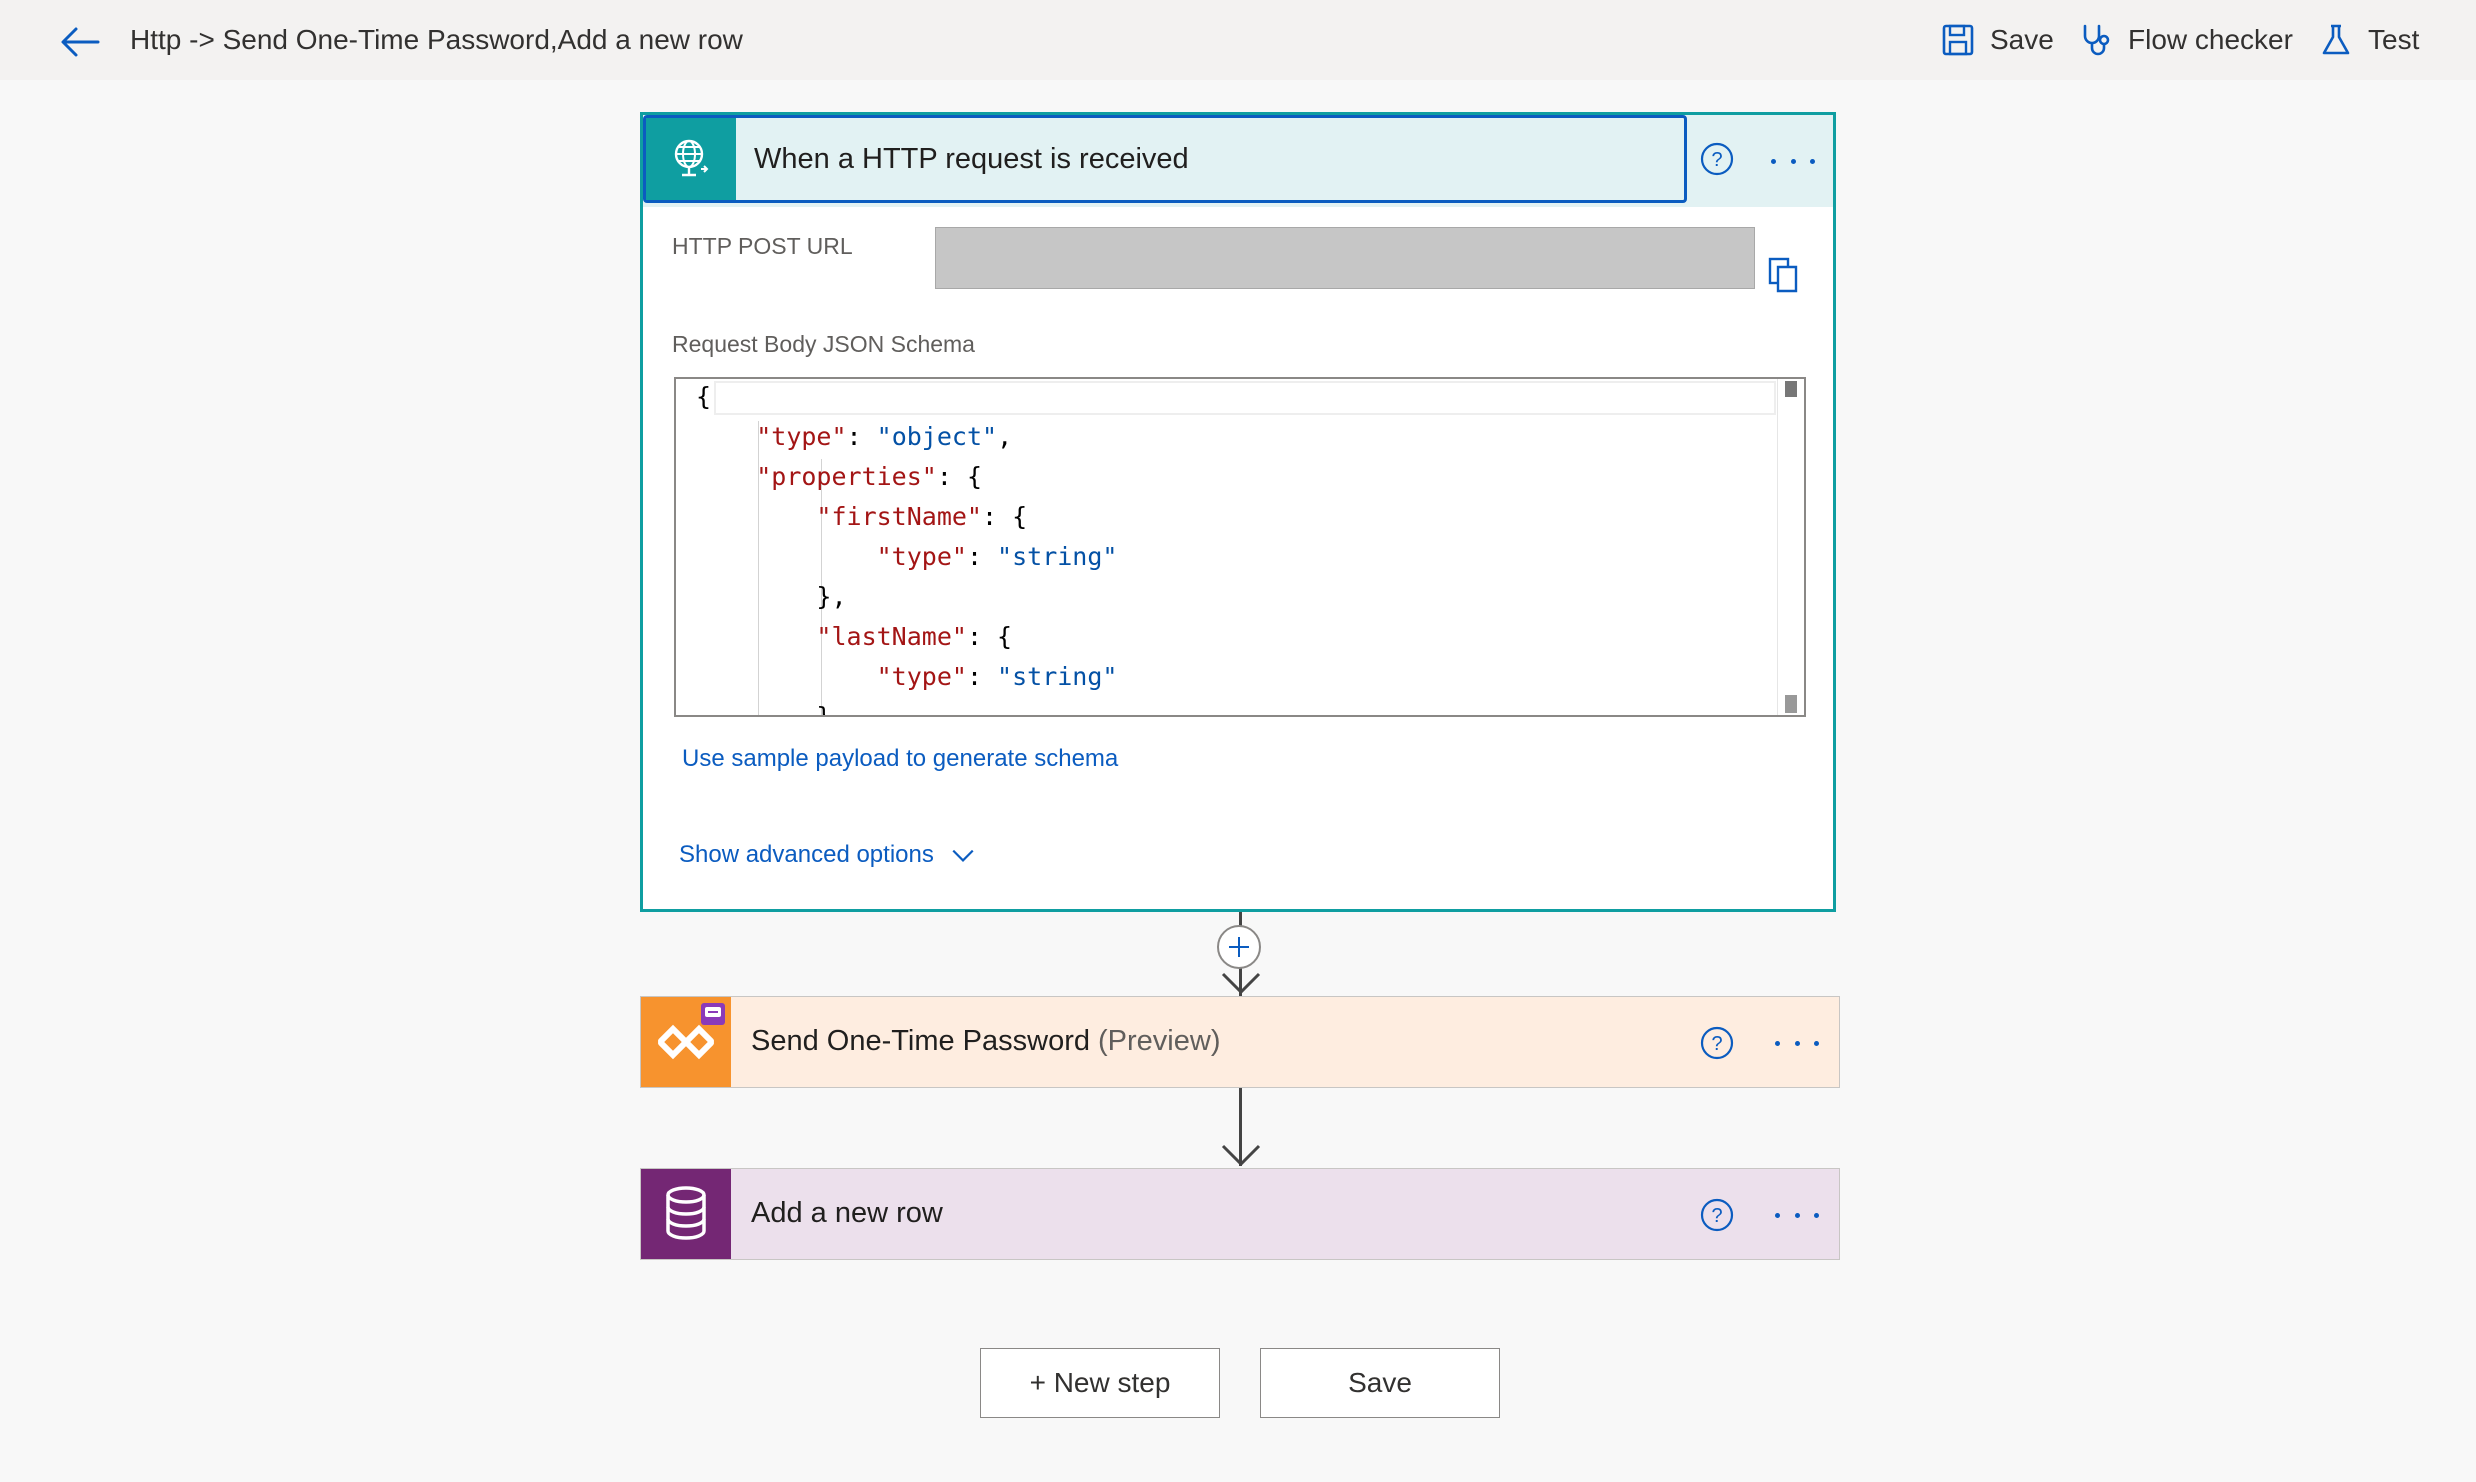 Image resolution: width=2476 pixels, height=1482 pixels. I want to click on back-arrow-icon, so click(80, 42).